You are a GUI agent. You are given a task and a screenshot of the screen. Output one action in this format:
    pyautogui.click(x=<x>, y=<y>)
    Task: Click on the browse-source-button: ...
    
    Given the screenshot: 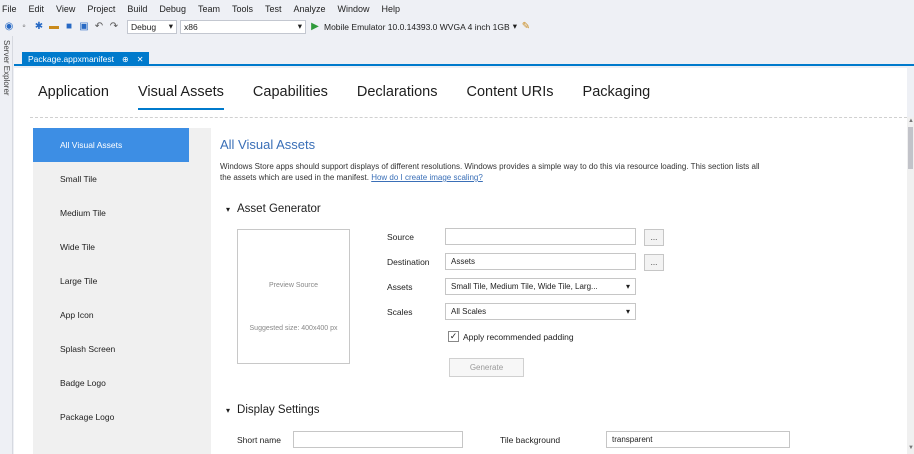 What is the action you would take?
    pyautogui.click(x=654, y=237)
    